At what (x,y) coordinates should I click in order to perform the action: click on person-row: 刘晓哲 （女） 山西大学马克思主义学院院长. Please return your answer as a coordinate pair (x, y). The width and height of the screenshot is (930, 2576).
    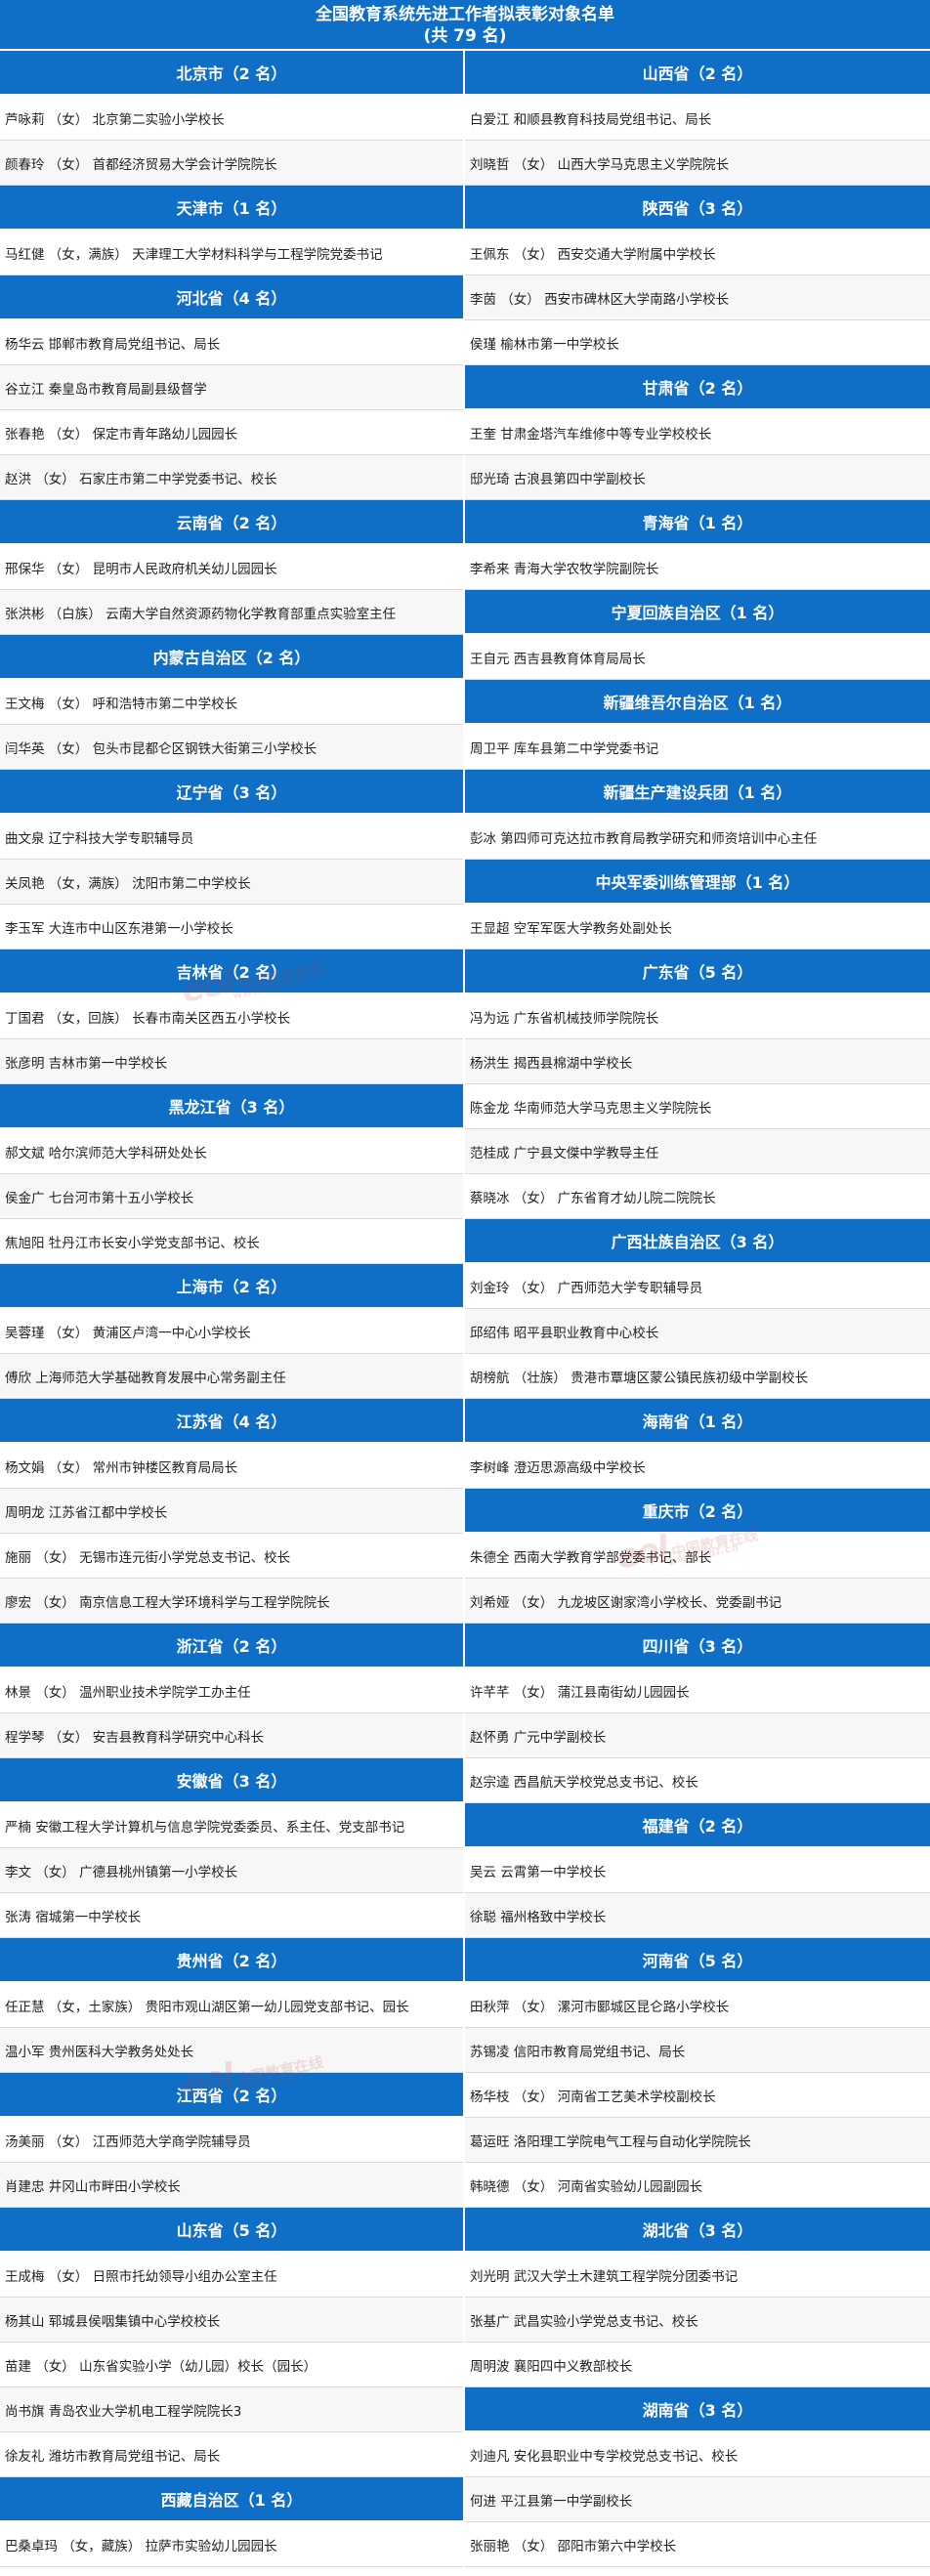
    Looking at the image, I should click on (697, 163).